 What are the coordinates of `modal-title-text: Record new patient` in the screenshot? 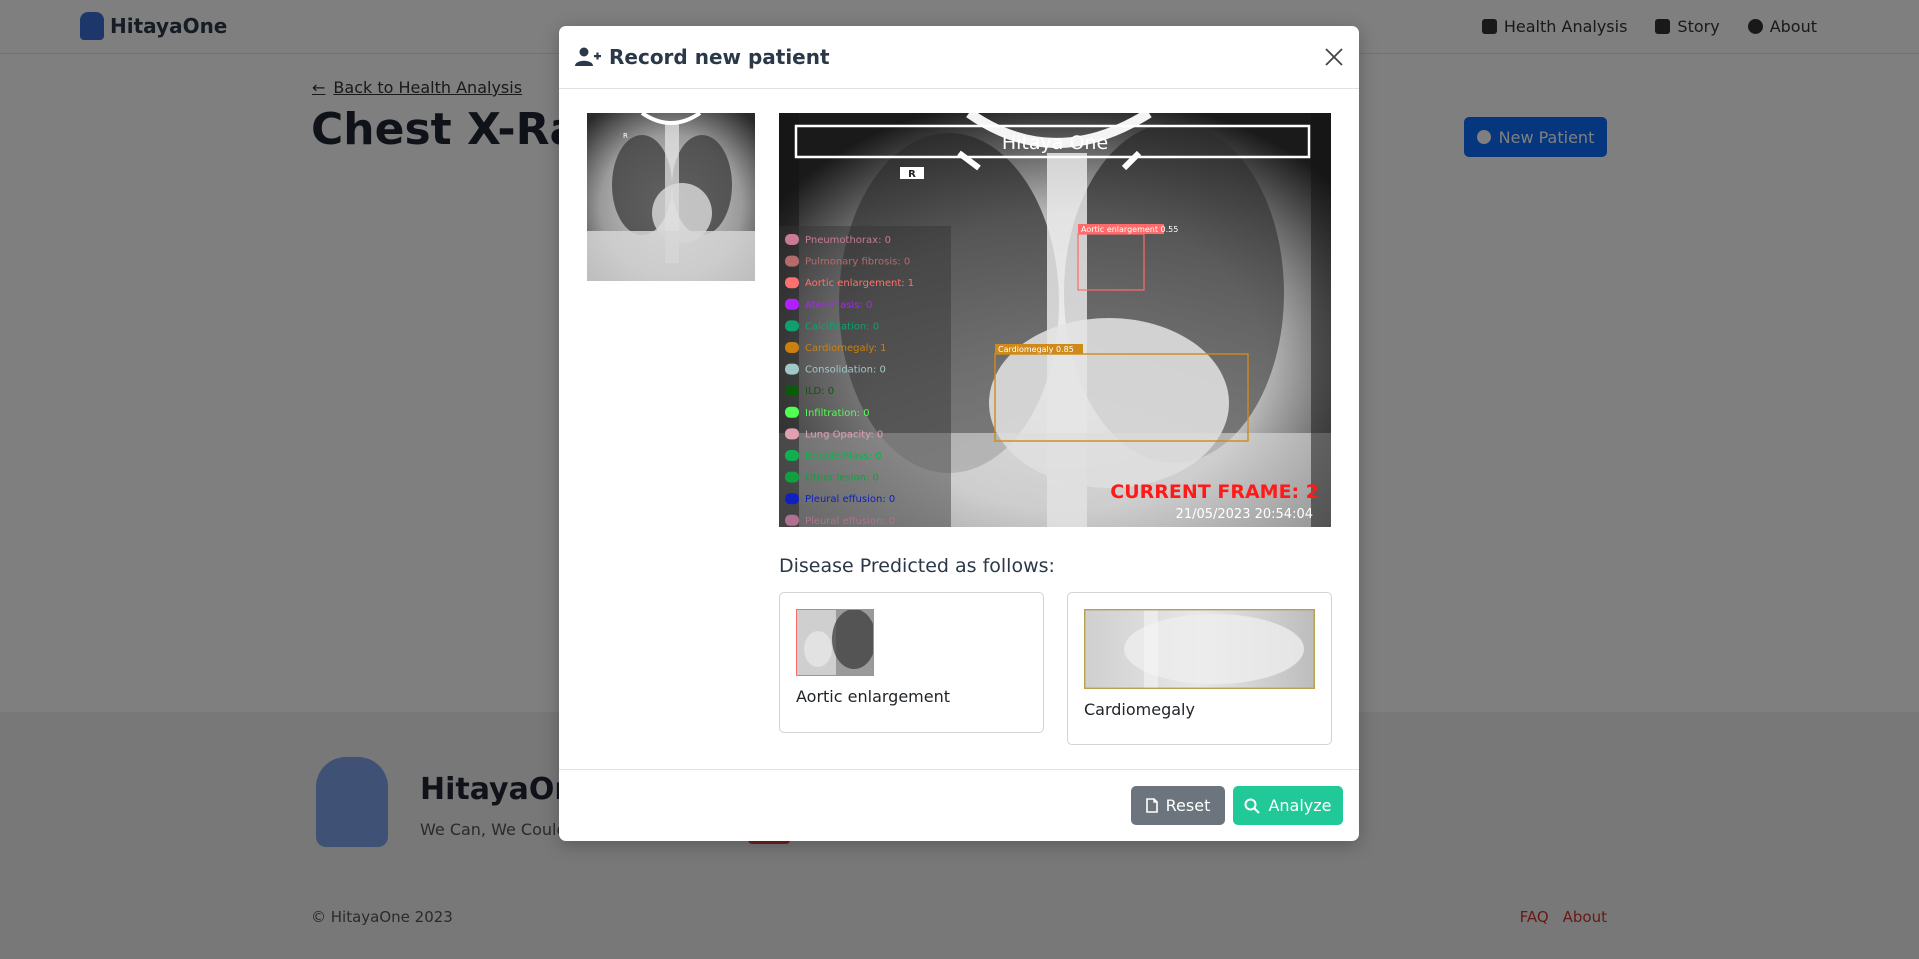 It's located at (719, 57).